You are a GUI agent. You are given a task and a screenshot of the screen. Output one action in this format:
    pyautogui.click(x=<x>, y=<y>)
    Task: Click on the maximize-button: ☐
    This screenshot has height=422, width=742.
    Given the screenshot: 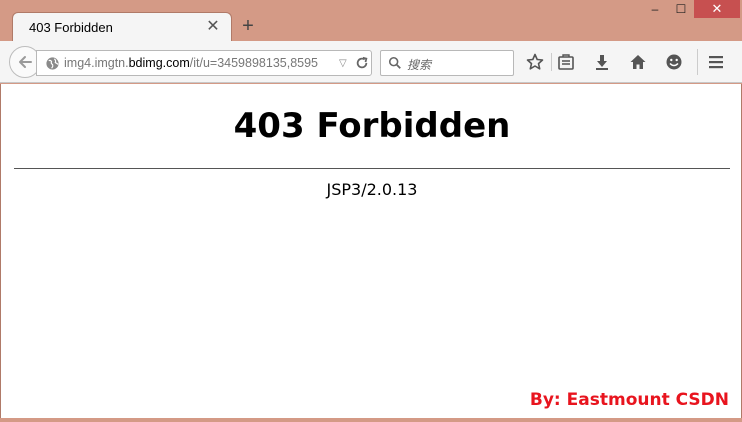 What is the action you would take?
    pyautogui.click(x=681, y=9)
    